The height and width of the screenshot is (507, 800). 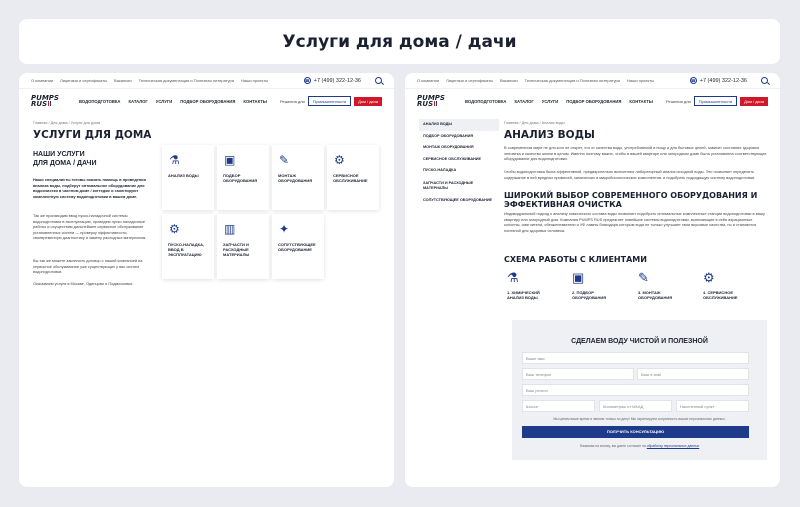 I want to click on page-title: Услуги для дома / дачи, so click(x=399, y=41).